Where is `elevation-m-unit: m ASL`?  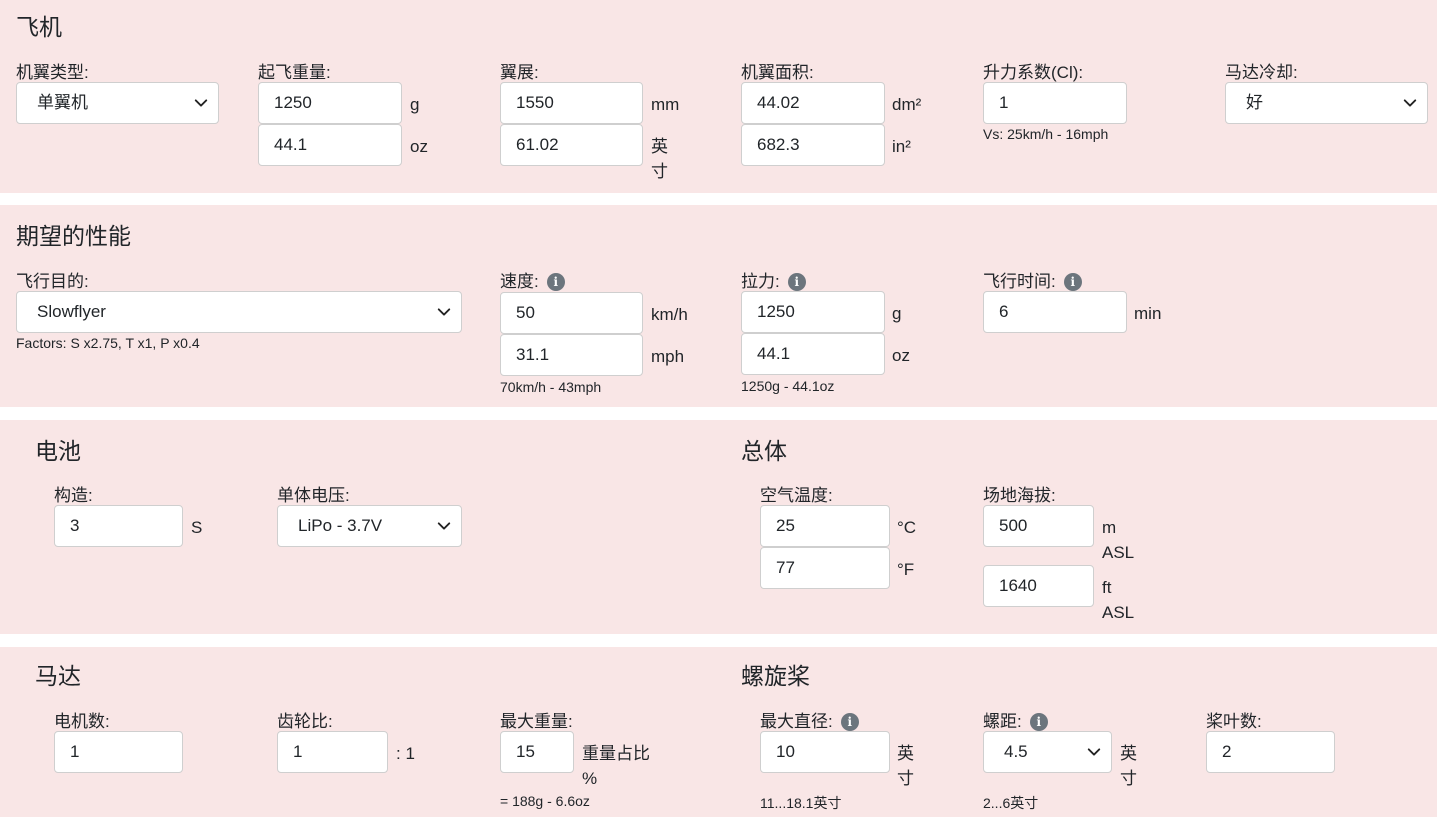
elevation-m-unit: m ASL is located at coordinates (1118, 540).